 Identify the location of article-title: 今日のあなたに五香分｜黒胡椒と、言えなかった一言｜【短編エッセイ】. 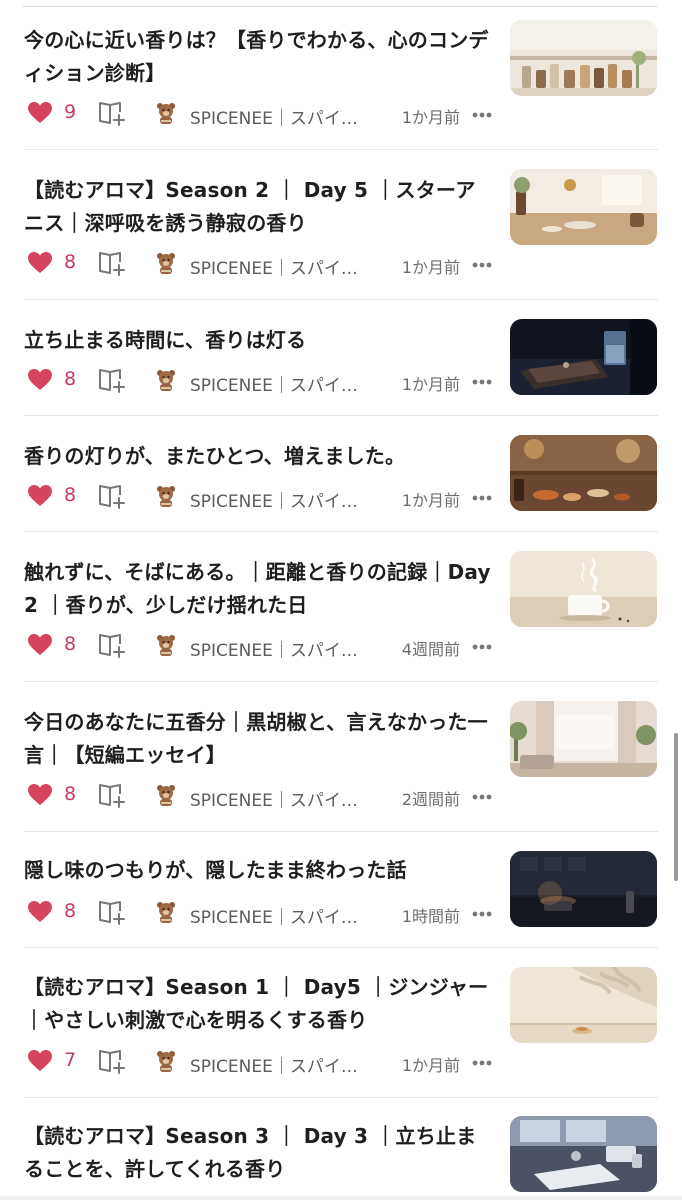
(259, 739).